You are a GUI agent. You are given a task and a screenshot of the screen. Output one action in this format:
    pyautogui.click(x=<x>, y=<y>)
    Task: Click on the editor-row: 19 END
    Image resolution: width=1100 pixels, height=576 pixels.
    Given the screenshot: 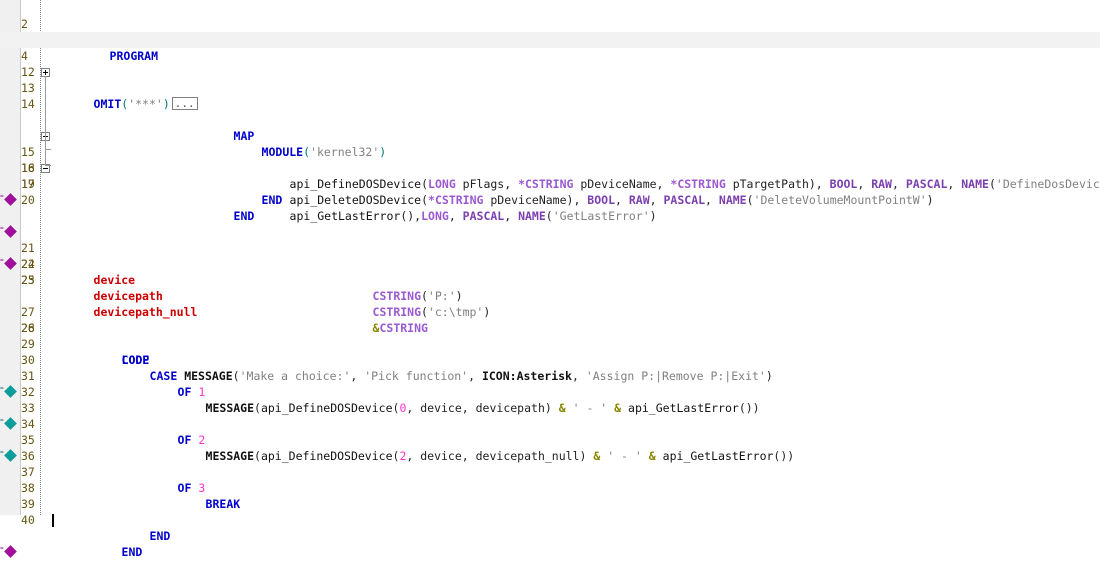 What is the action you would take?
    pyautogui.click(x=550, y=191)
    